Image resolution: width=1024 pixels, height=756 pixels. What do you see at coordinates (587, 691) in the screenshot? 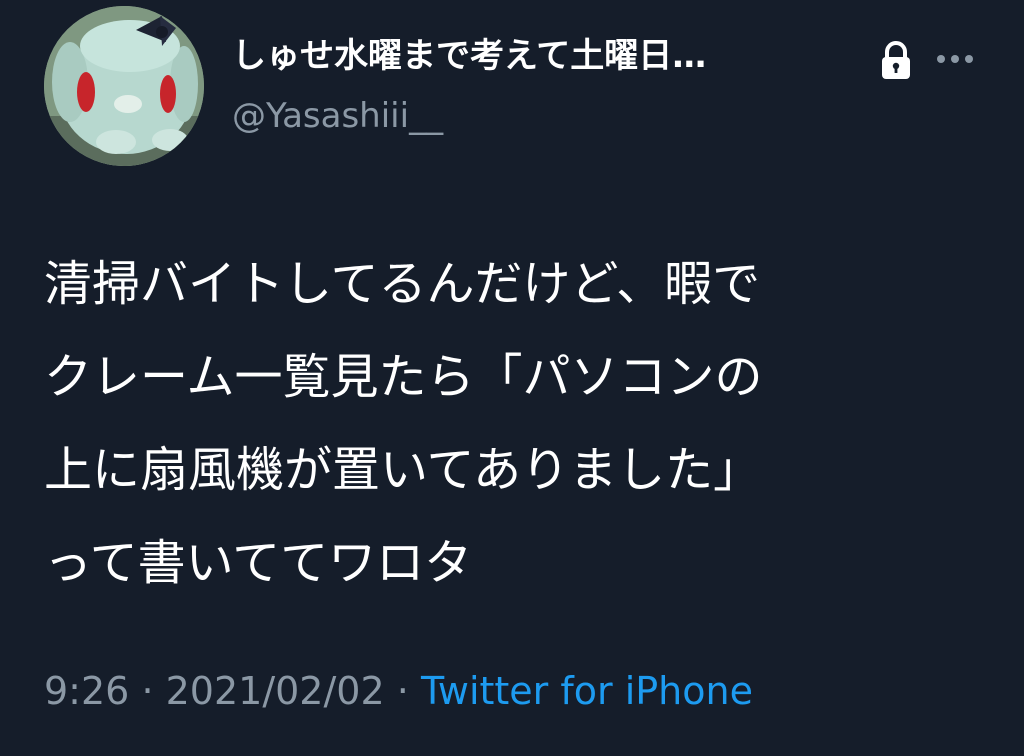
I see `tweet-source-link: Twitter for iPhone` at bounding box center [587, 691].